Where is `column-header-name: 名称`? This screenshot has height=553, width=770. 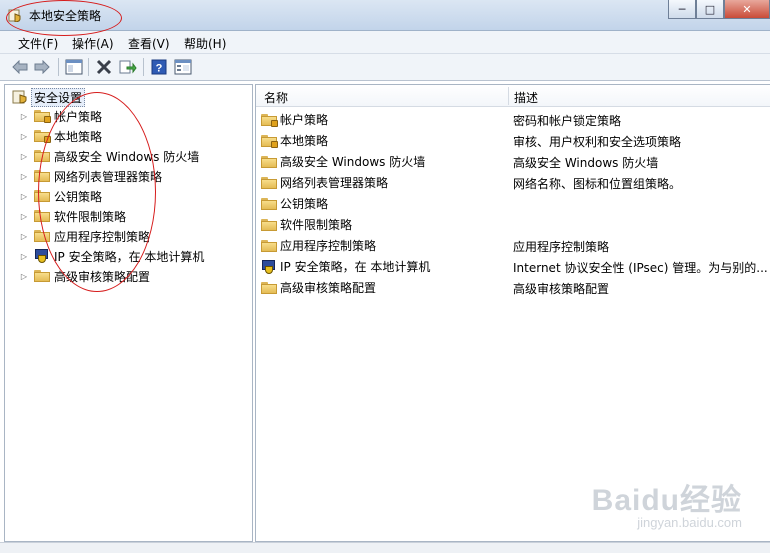
column-header-name: 名称 is located at coordinates (276, 97).